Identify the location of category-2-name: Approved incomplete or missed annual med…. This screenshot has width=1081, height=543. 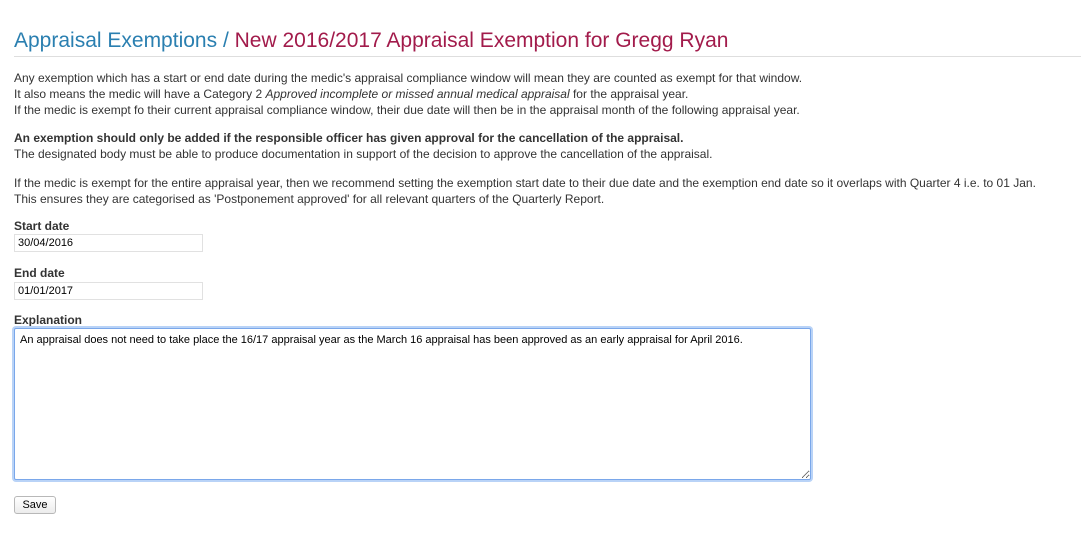
(417, 94).